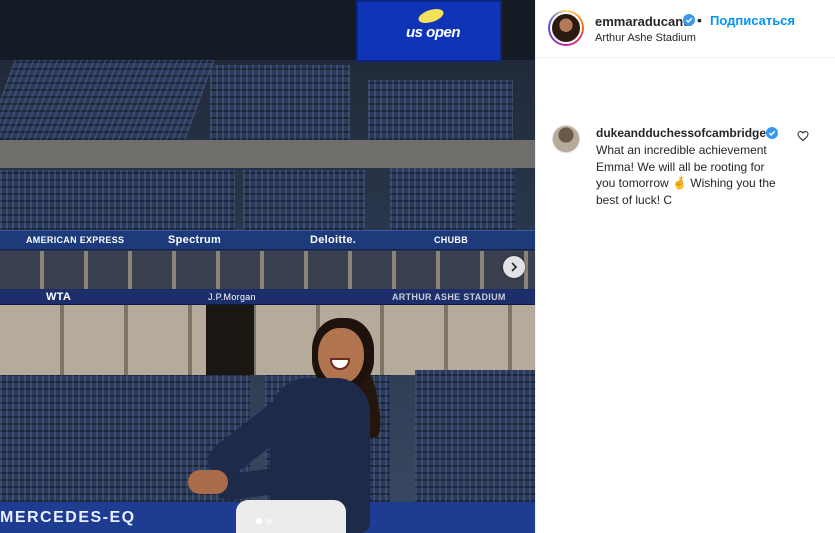 The height and width of the screenshot is (533, 835). What do you see at coordinates (60, 438) in the screenshot?
I see `lower-seats-left` at bounding box center [60, 438].